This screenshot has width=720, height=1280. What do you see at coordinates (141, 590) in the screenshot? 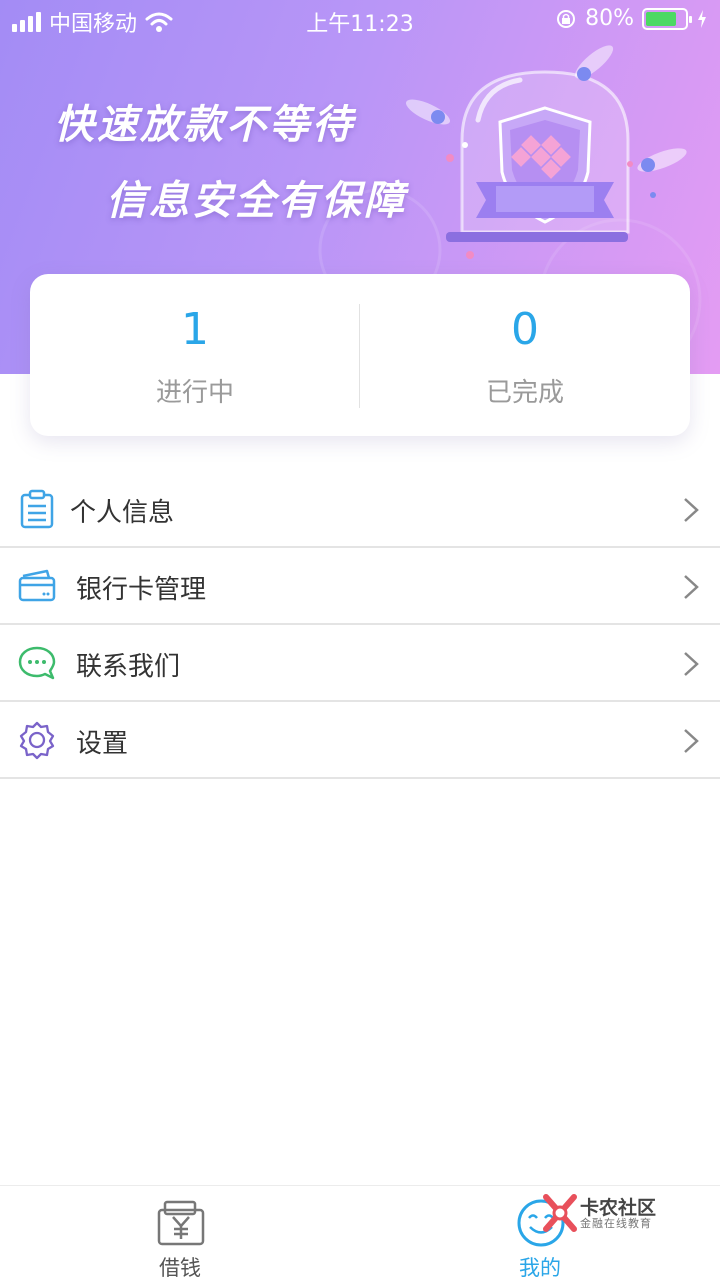
I see `menu-label-bank-cards: 银行卡管理` at bounding box center [141, 590].